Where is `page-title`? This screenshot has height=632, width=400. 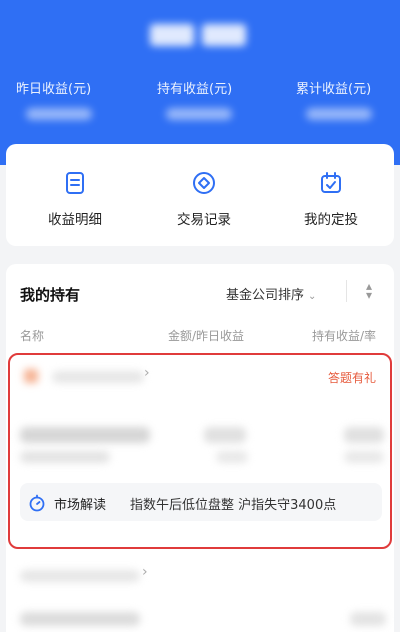 page-title is located at coordinates (200, 33).